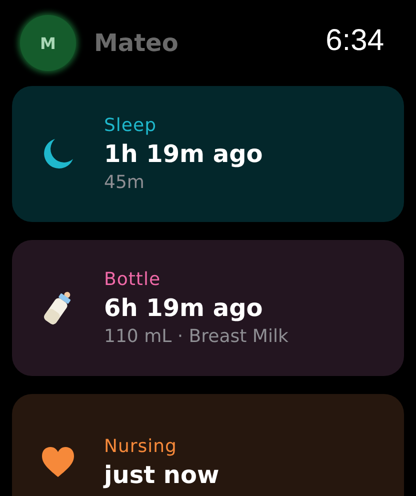 The image size is (416, 496). Describe the element at coordinates (48, 43) in the screenshot. I see `avatar: M` at that location.